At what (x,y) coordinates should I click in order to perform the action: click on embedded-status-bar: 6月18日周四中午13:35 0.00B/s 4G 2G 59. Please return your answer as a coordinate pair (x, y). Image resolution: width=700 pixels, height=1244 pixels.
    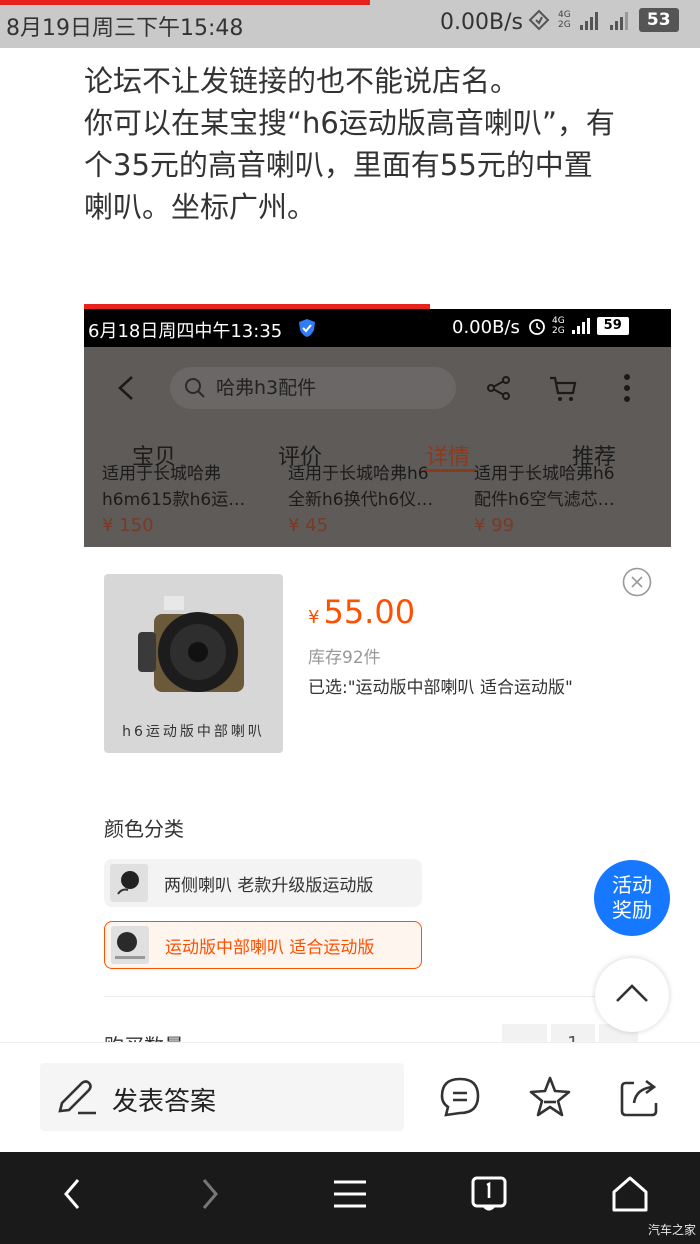
    Looking at the image, I should click on (377, 328).